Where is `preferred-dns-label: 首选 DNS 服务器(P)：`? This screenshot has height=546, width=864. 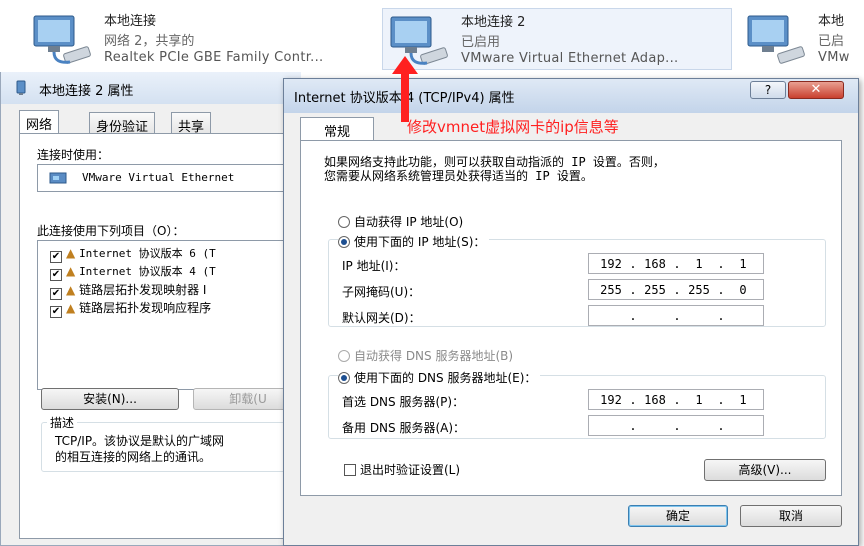
preferred-dns-label: 首选 DNS 服务器(P)： is located at coordinates (403, 402).